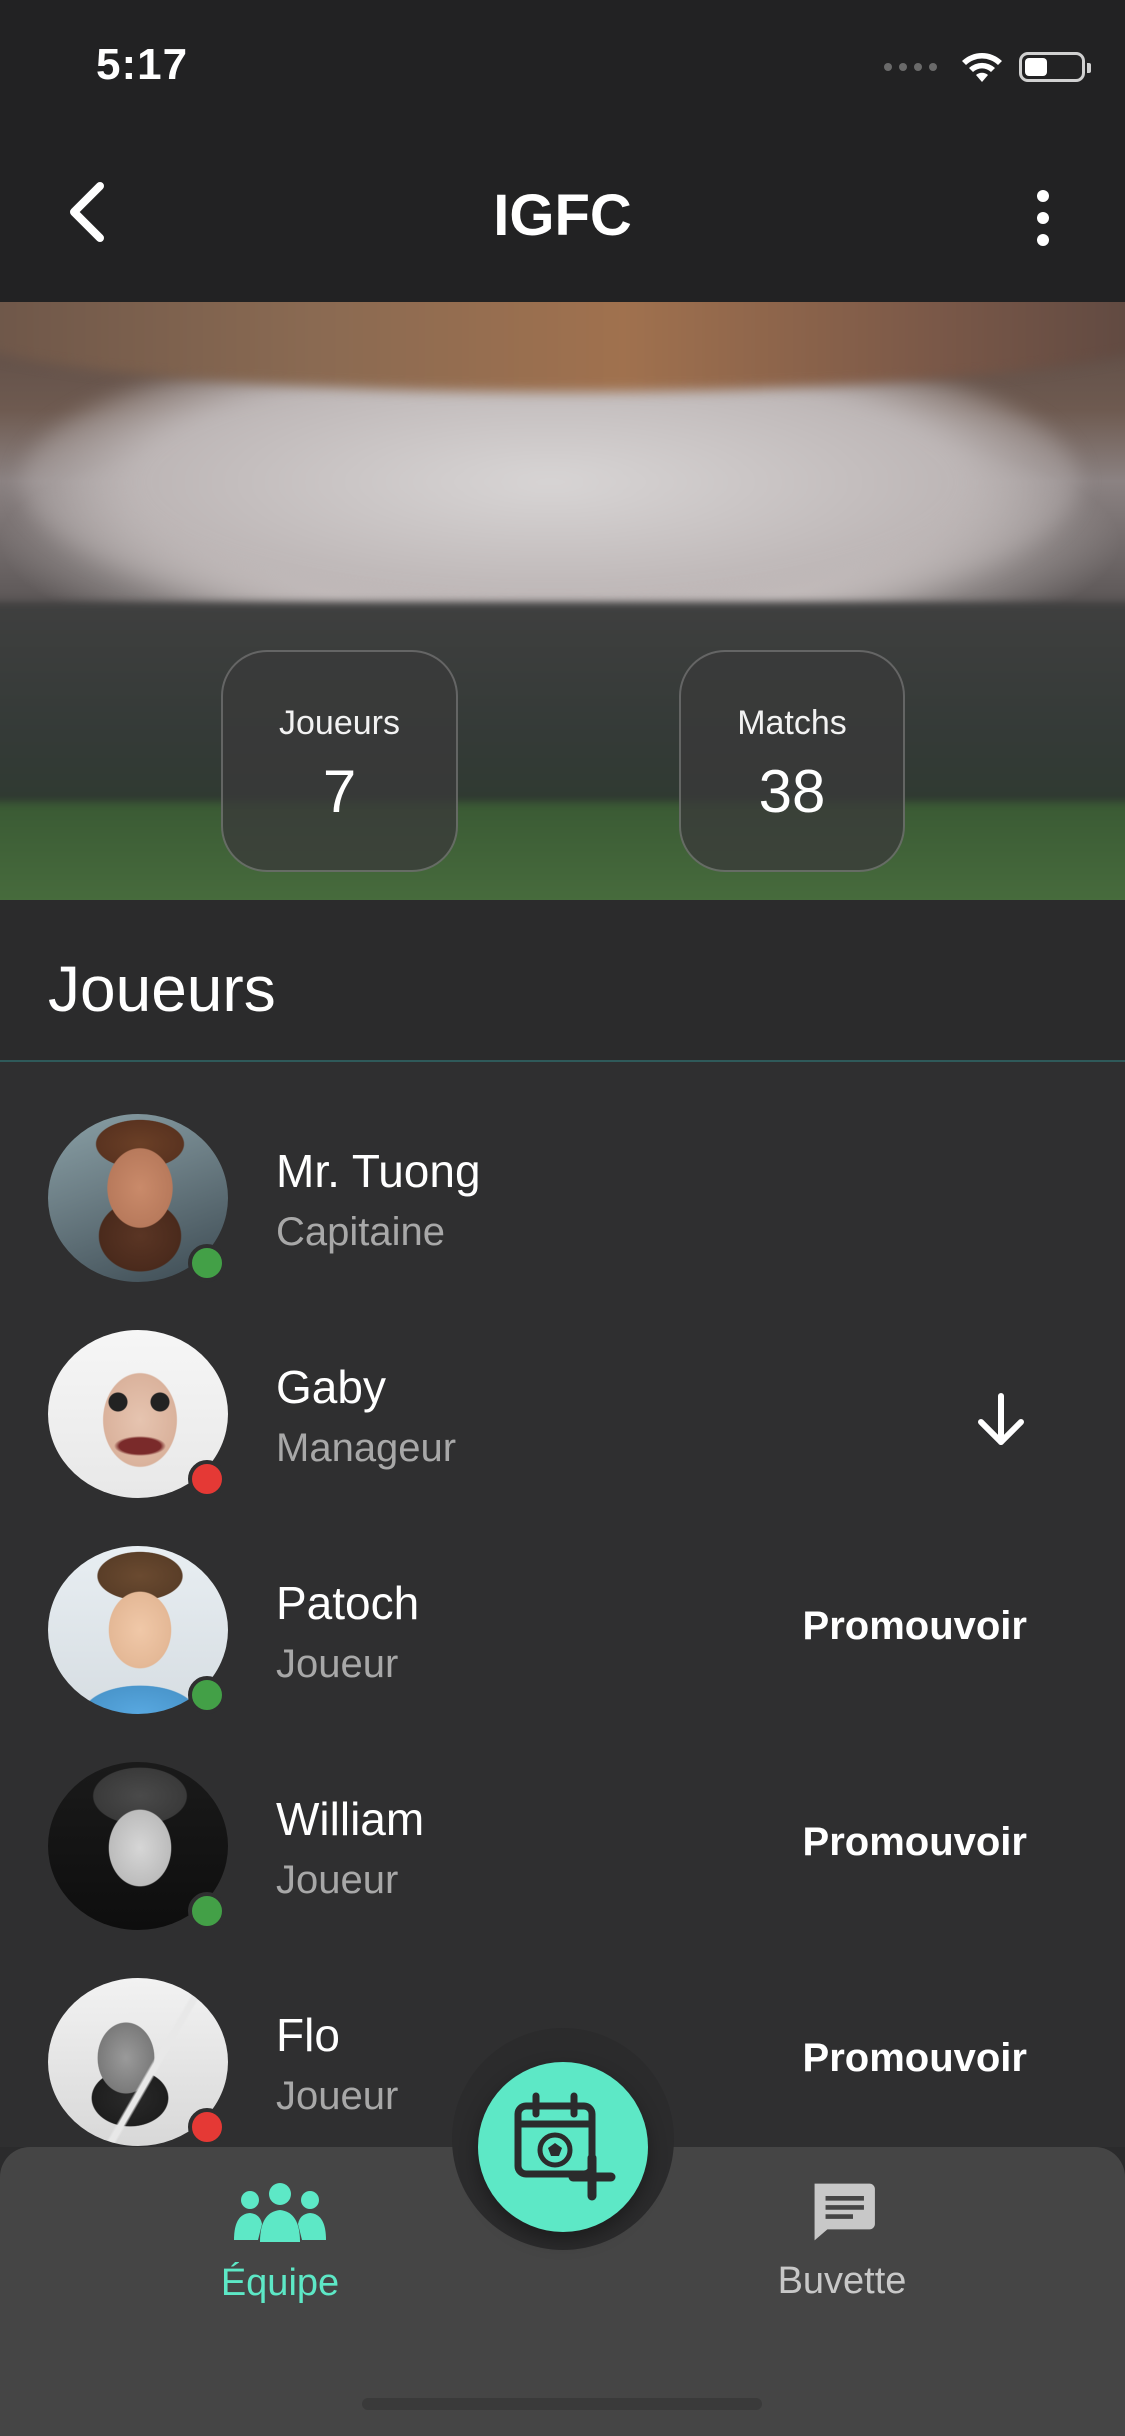 The image size is (1125, 2436). Describe the element at coordinates (842, 2281) in the screenshot. I see `tab-buvette-label: Buvette` at that location.